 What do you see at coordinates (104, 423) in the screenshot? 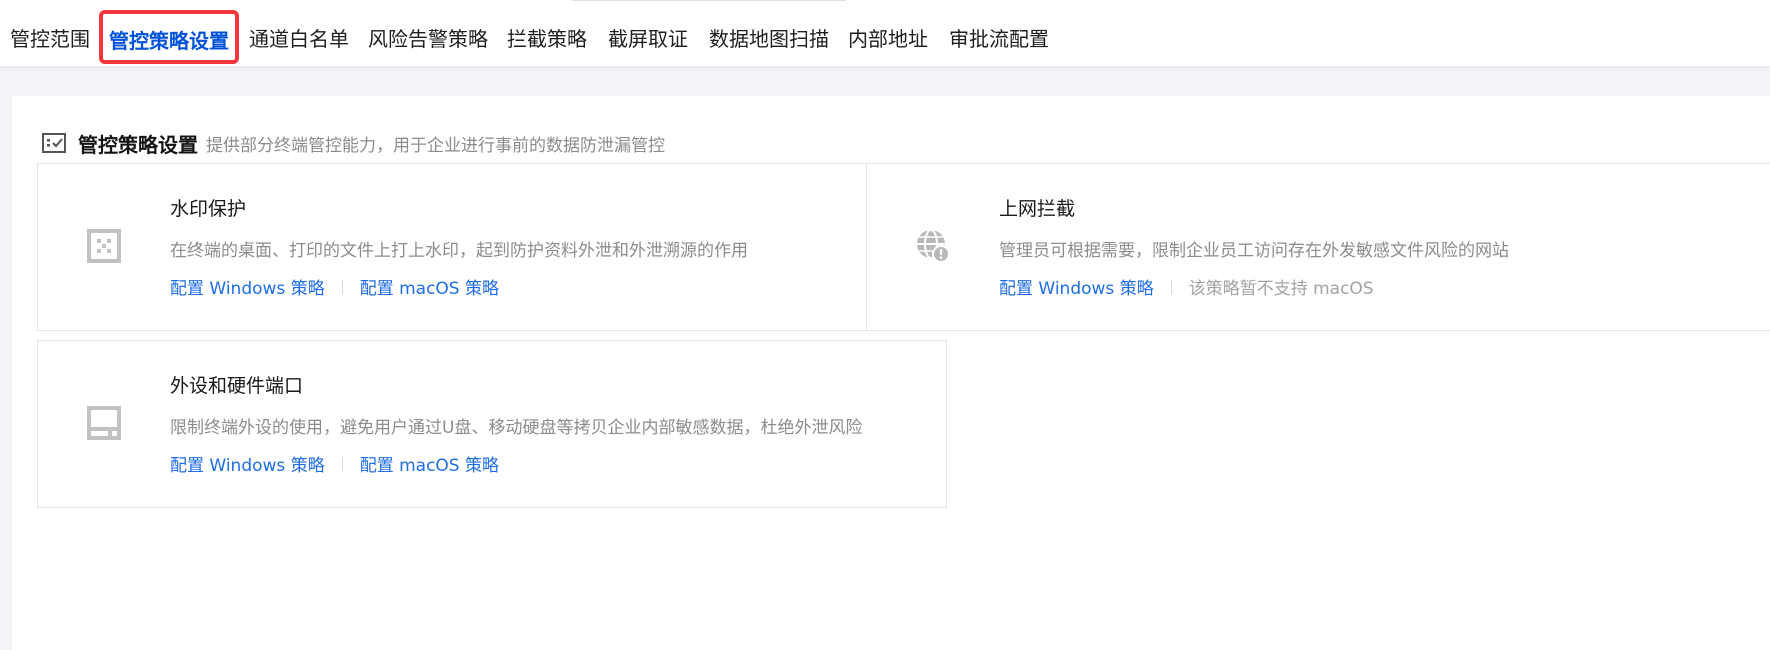
I see `device-port-icon` at bounding box center [104, 423].